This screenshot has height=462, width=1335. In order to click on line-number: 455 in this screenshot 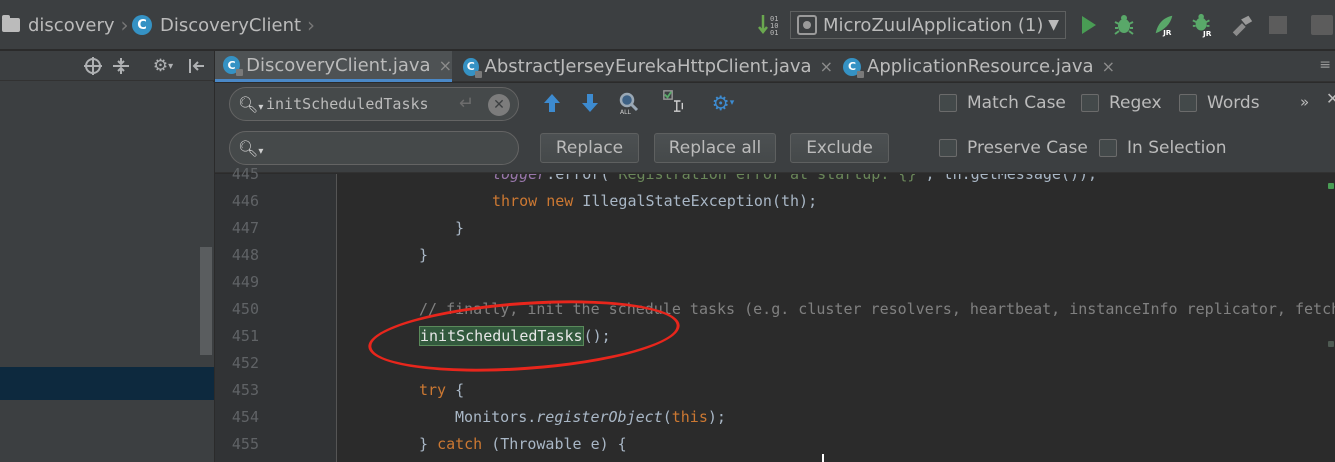, I will do `click(245, 444)`.